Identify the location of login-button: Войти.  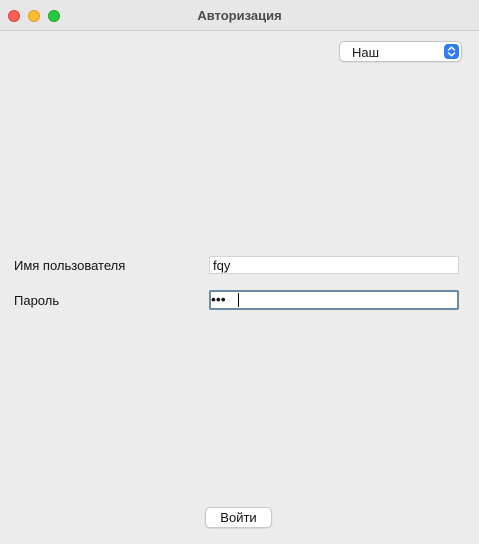
(238, 517).